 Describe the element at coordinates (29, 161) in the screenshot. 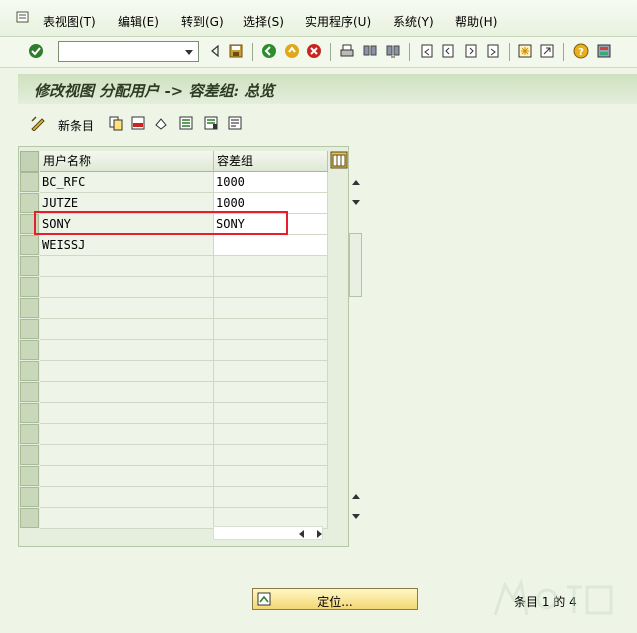

I see `select-all-rows-button` at that location.